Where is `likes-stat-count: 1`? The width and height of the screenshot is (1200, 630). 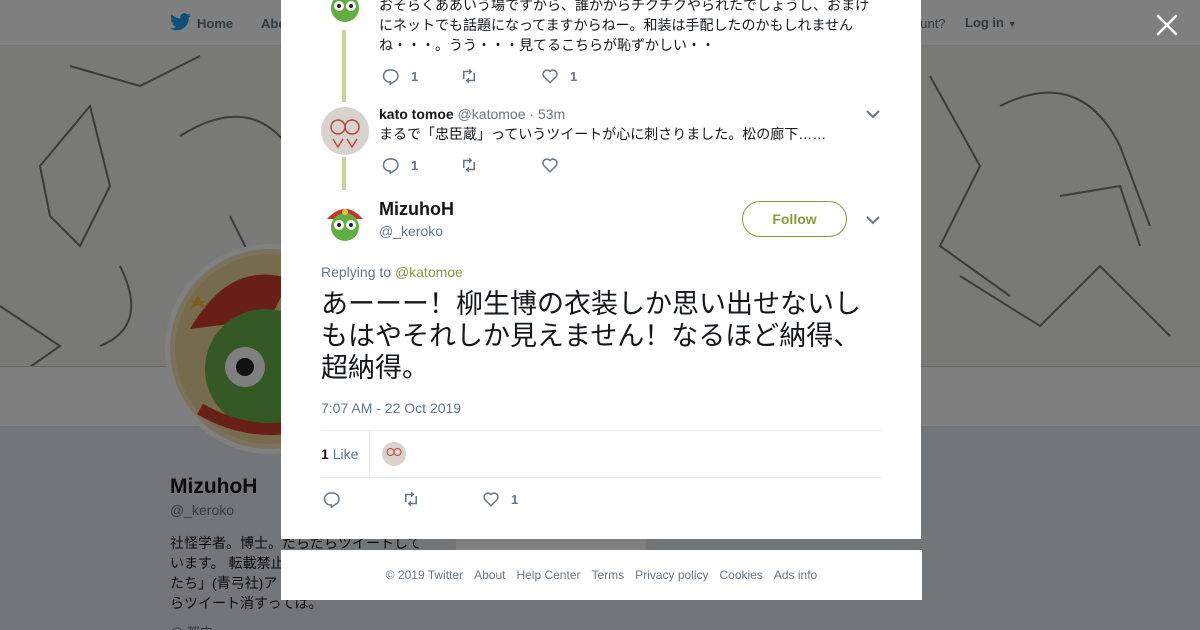
likes-stat-count: 1 is located at coordinates (325, 454).